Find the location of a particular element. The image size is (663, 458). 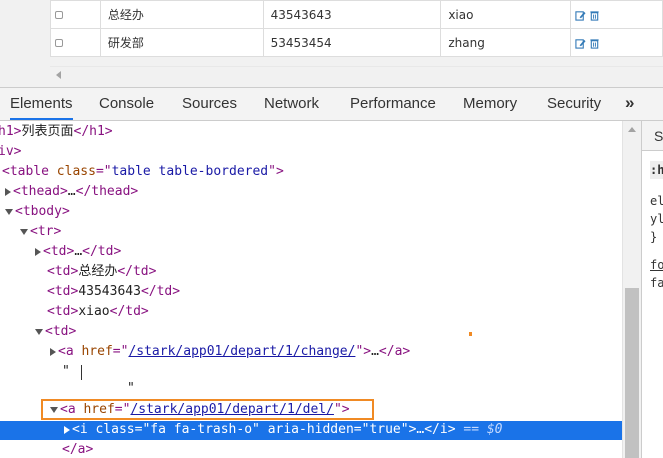

dom-line-td-tel: <td>43543643</td> is located at coordinates (113, 292).